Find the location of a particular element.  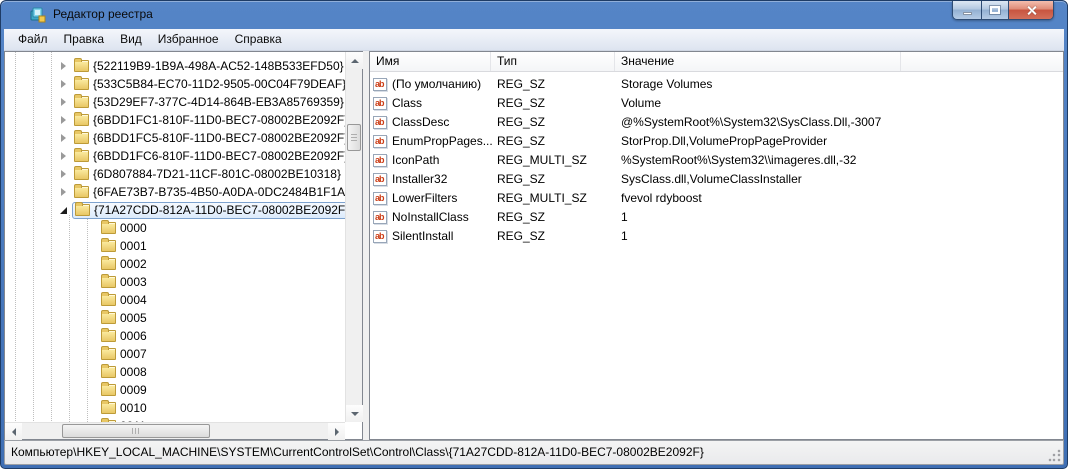

tree-item-box: {522119B9-1B9A-498A-AC52-148B533EFD50} is located at coordinates (208, 66).